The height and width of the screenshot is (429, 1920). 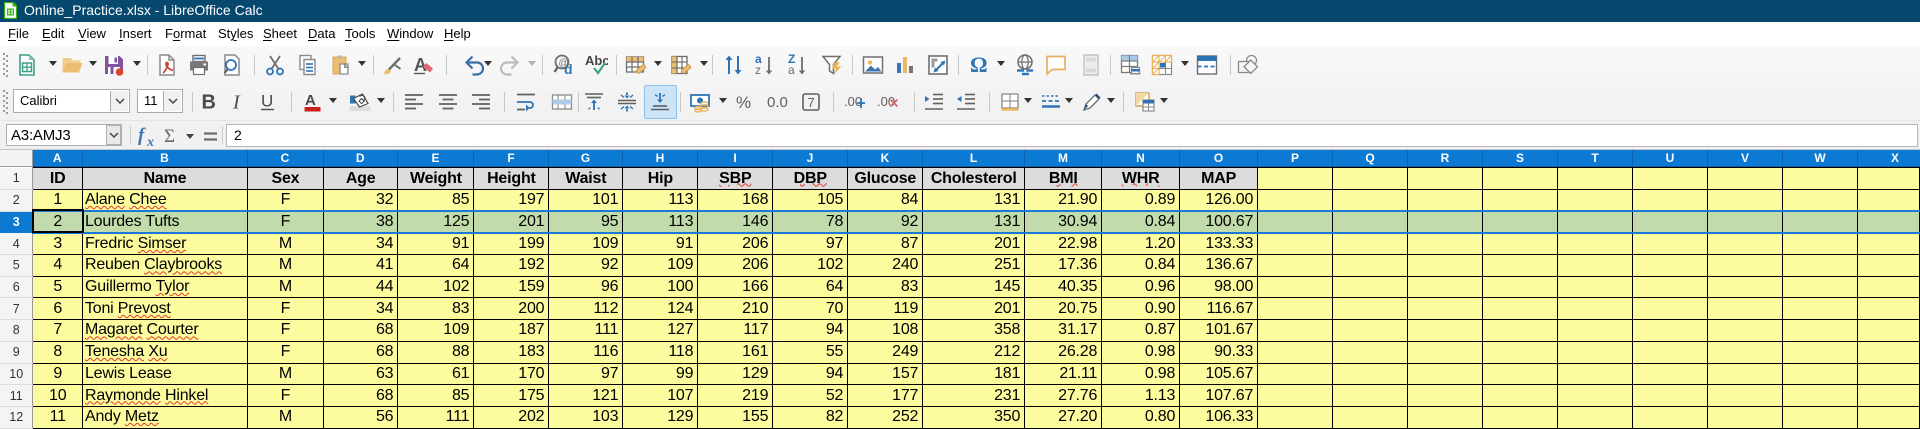 What do you see at coordinates (150, 141) in the screenshot?
I see `svg-text: x` at bounding box center [150, 141].